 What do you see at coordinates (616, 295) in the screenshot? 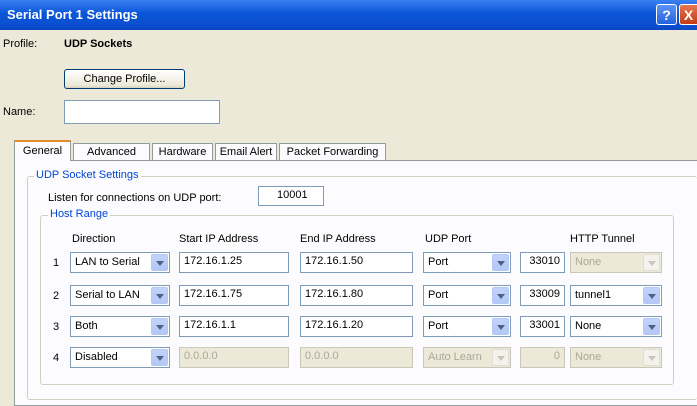
I see `http-tunnel-select: tunnel1` at bounding box center [616, 295].